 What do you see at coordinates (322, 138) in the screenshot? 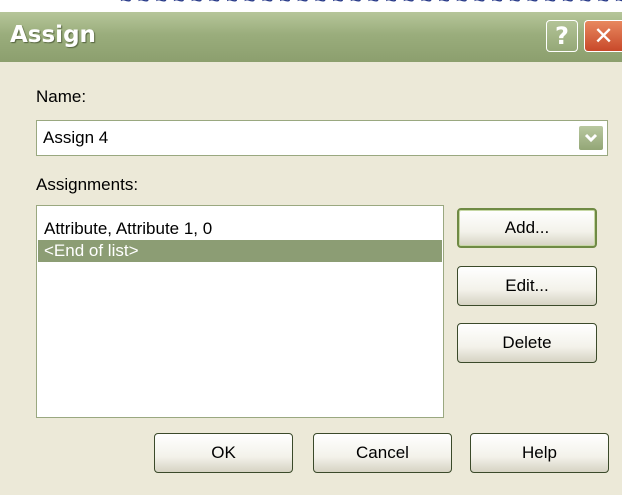
I see `name-combobox: Assign 4` at bounding box center [322, 138].